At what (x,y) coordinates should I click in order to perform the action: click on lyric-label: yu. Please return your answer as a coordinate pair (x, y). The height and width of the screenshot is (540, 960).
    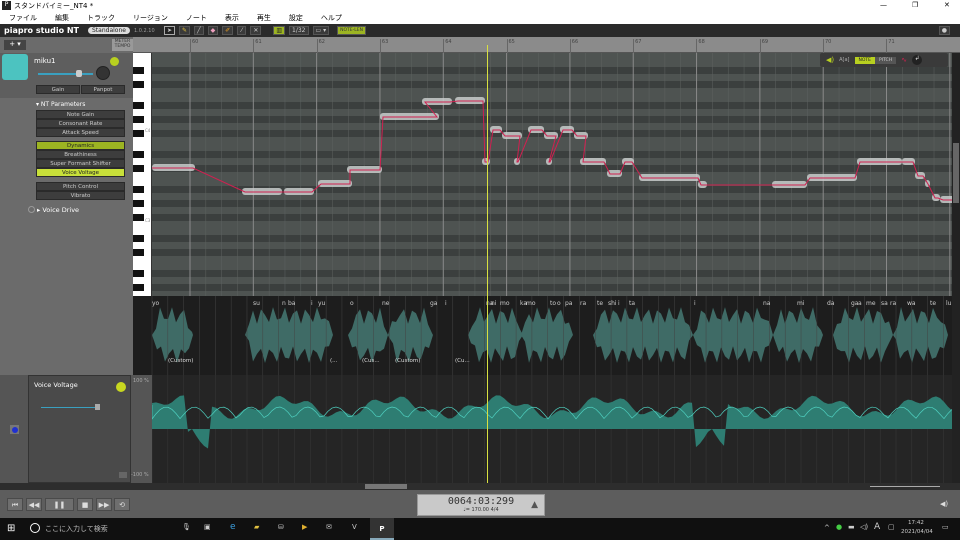
    Looking at the image, I should click on (321, 303).